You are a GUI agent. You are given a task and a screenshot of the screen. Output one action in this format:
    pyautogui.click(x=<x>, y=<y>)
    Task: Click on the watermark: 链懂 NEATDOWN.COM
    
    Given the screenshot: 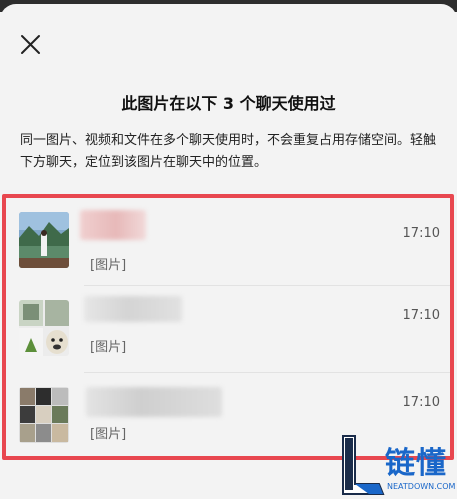 What is the action you would take?
    pyautogui.click(x=398, y=464)
    